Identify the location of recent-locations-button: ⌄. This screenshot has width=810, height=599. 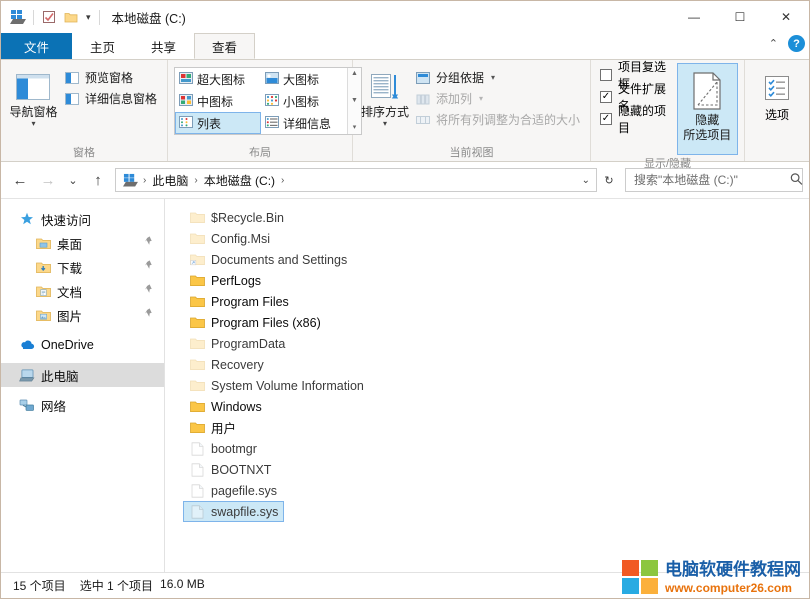
(73, 180).